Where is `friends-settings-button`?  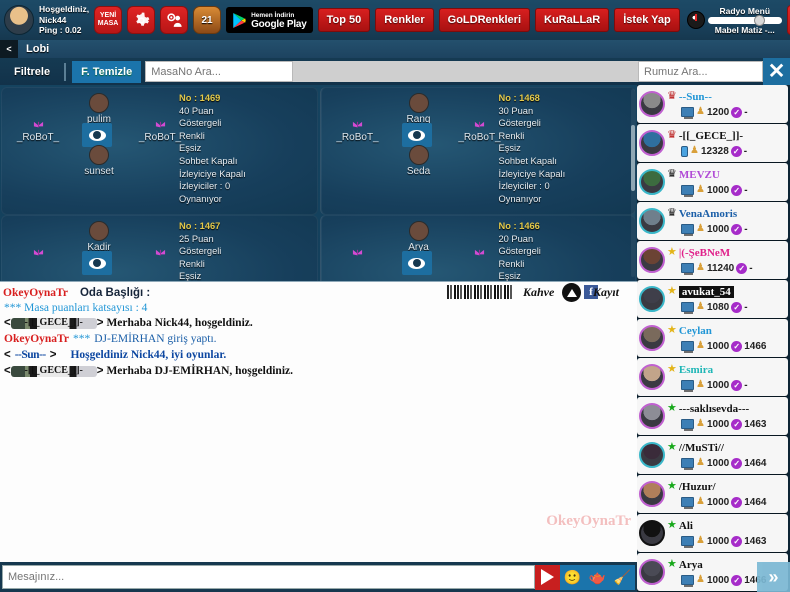
friends-settings-button is located at coordinates (174, 20).